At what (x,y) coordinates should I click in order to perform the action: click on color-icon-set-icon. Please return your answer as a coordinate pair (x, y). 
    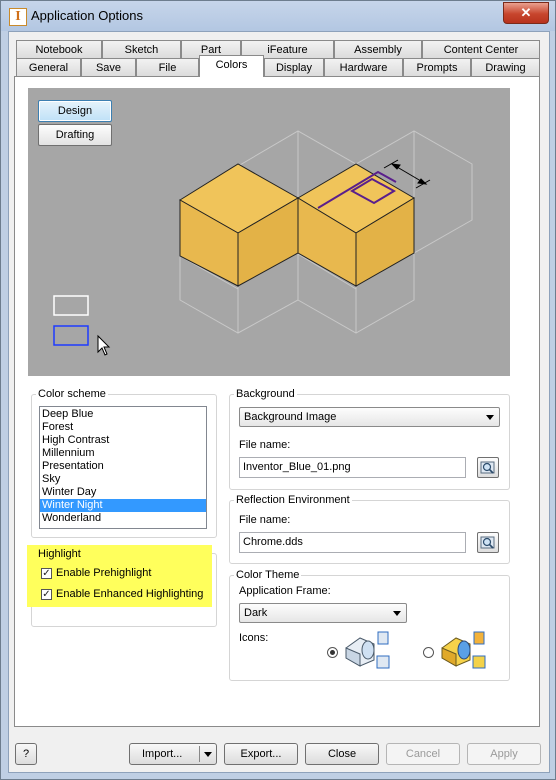
    Looking at the image, I should click on (463, 650).